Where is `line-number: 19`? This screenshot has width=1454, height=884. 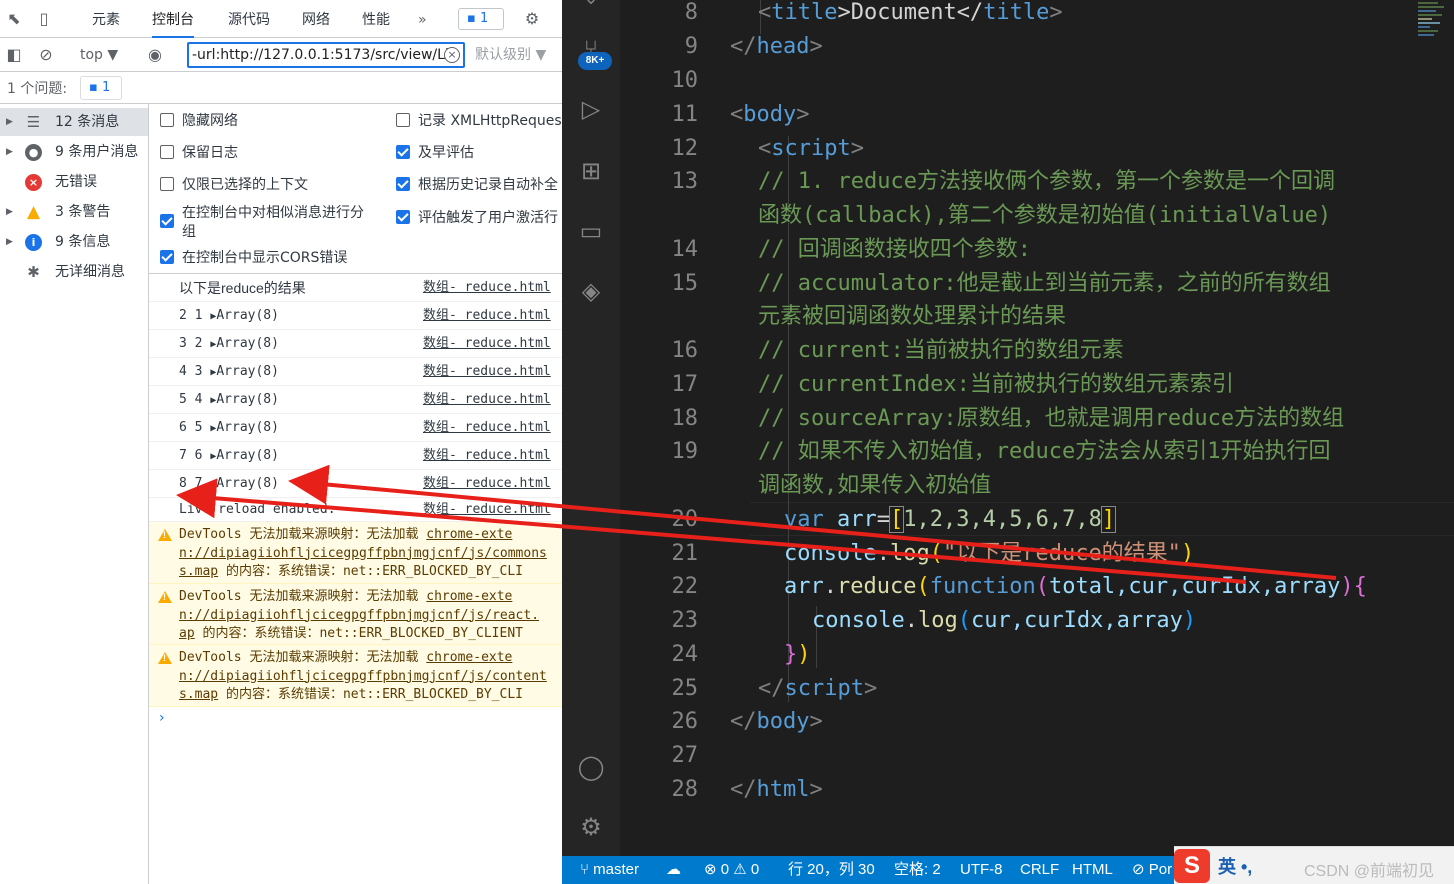 line-number: 19 is located at coordinates (685, 451).